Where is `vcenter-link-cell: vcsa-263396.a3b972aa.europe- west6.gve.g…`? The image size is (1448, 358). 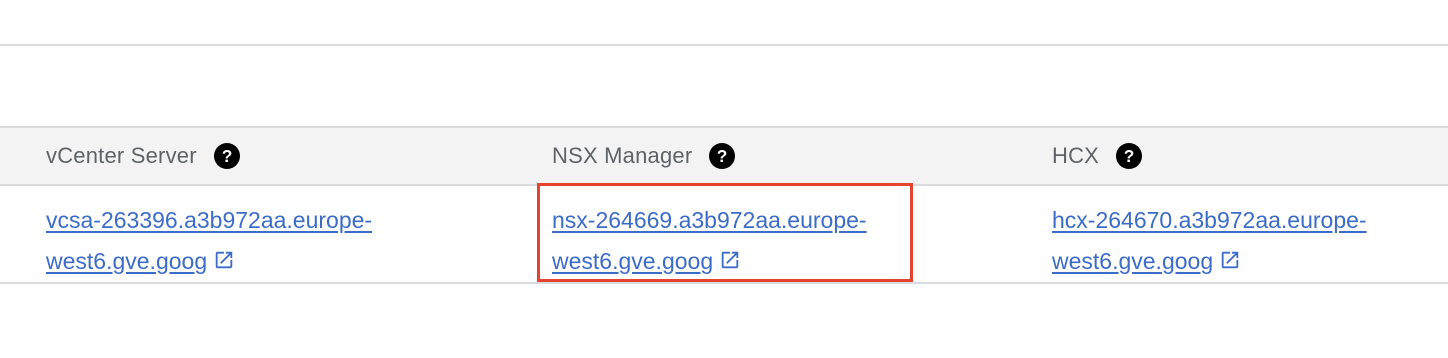
vcenter-link-cell: vcsa-263396.a3b972aa.europe- west6.gve.g… is located at coordinates (209, 234).